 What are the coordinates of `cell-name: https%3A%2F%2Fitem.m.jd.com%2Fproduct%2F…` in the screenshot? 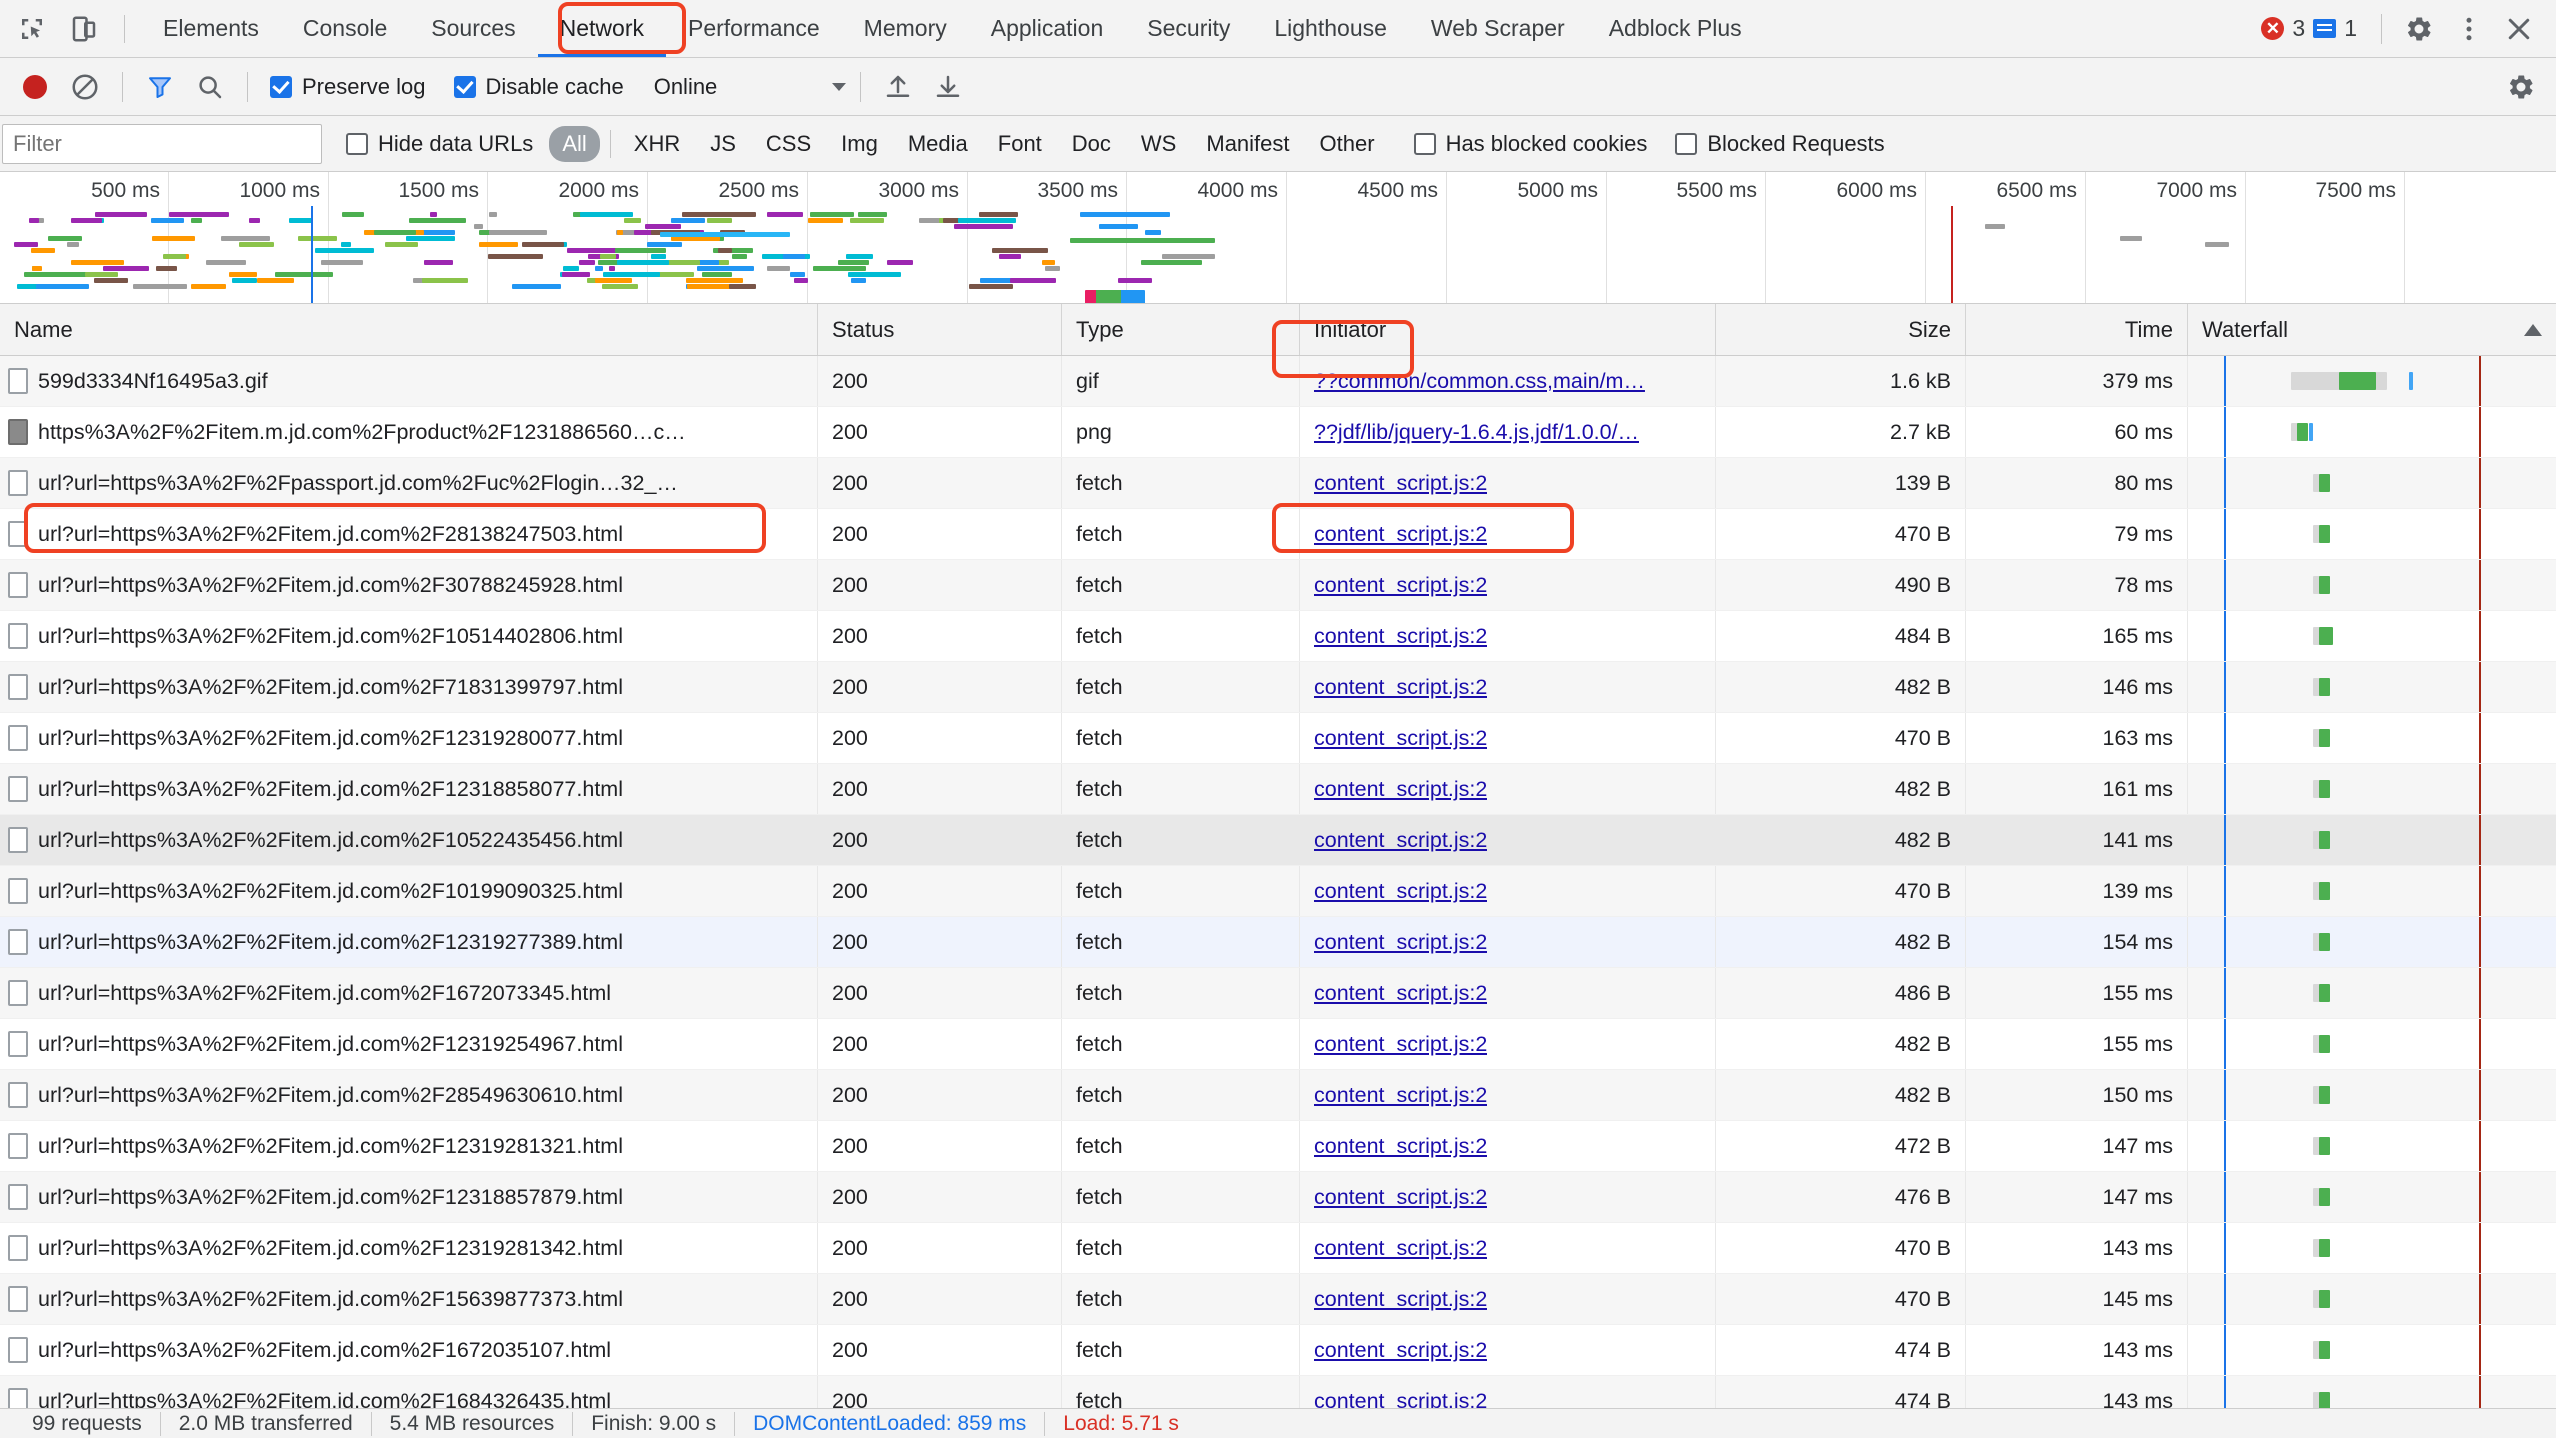 It's located at (409, 432).